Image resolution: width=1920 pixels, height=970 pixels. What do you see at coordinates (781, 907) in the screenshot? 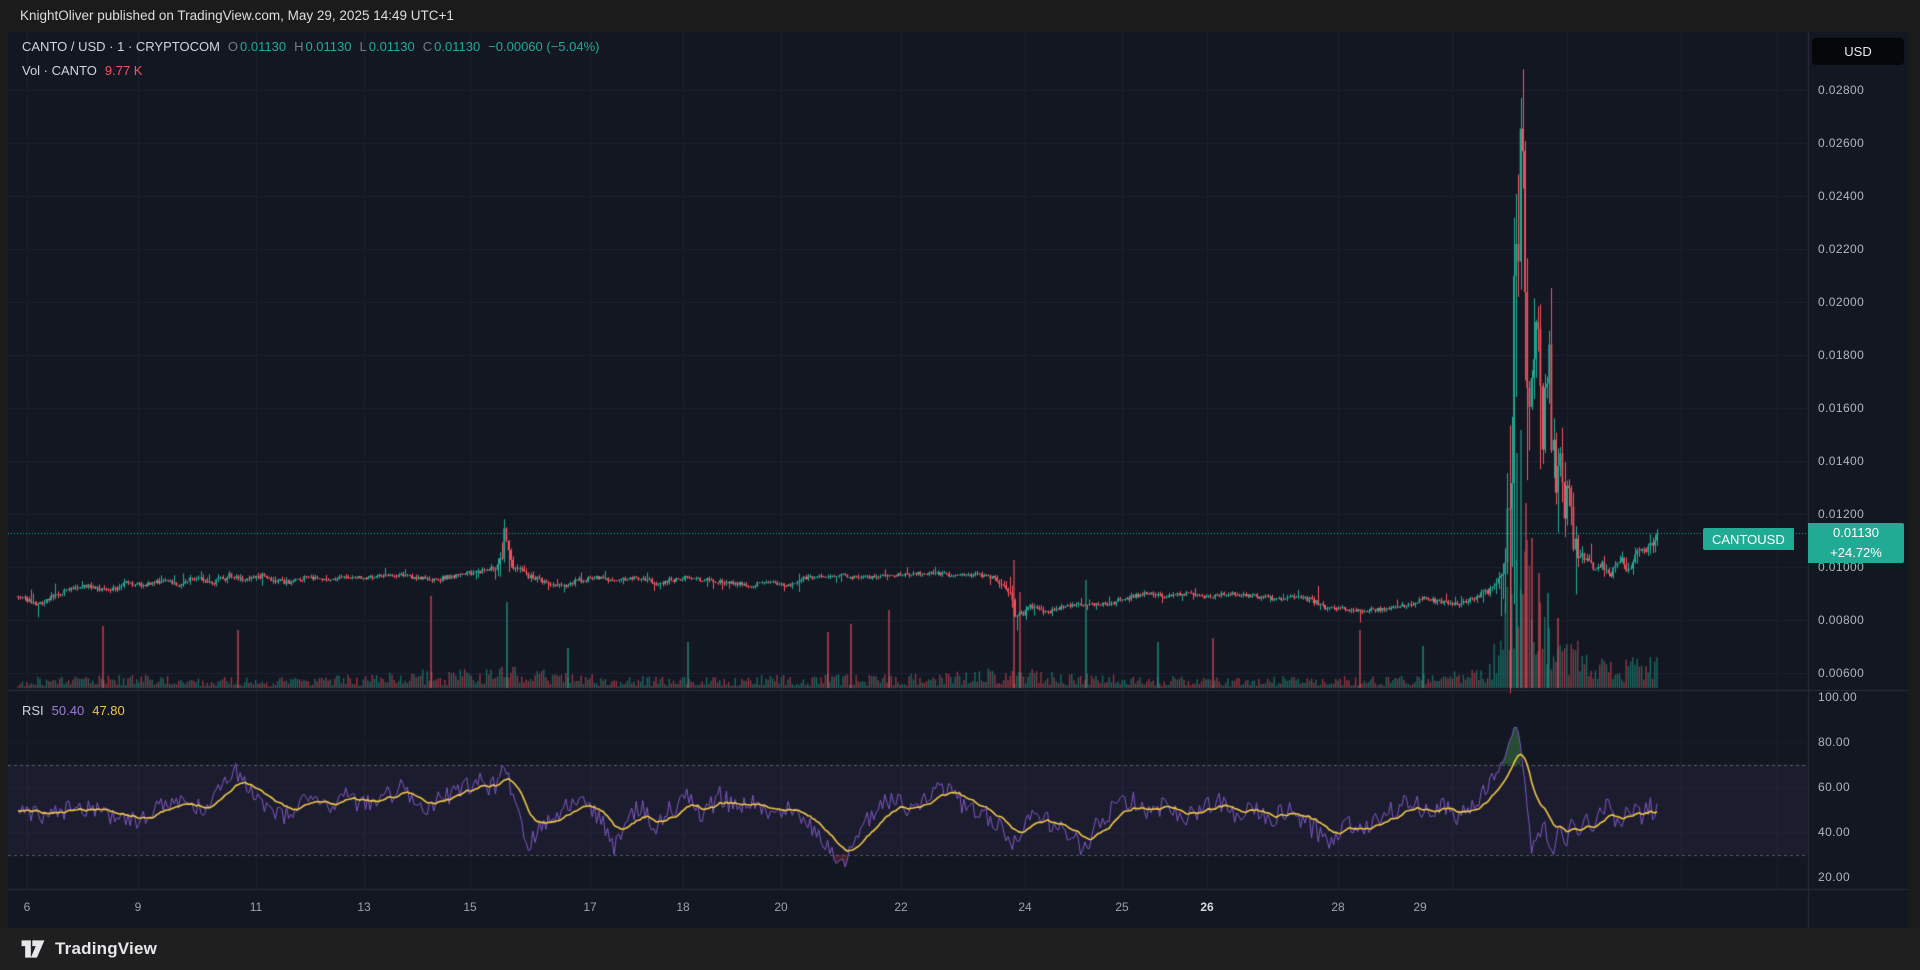
I see `time-tick-label: 20` at bounding box center [781, 907].